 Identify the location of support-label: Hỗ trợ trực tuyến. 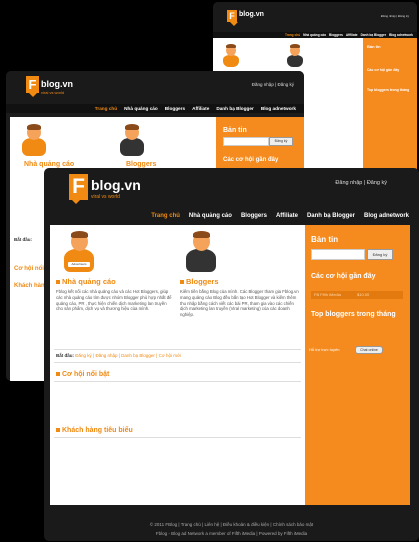
(324, 349).